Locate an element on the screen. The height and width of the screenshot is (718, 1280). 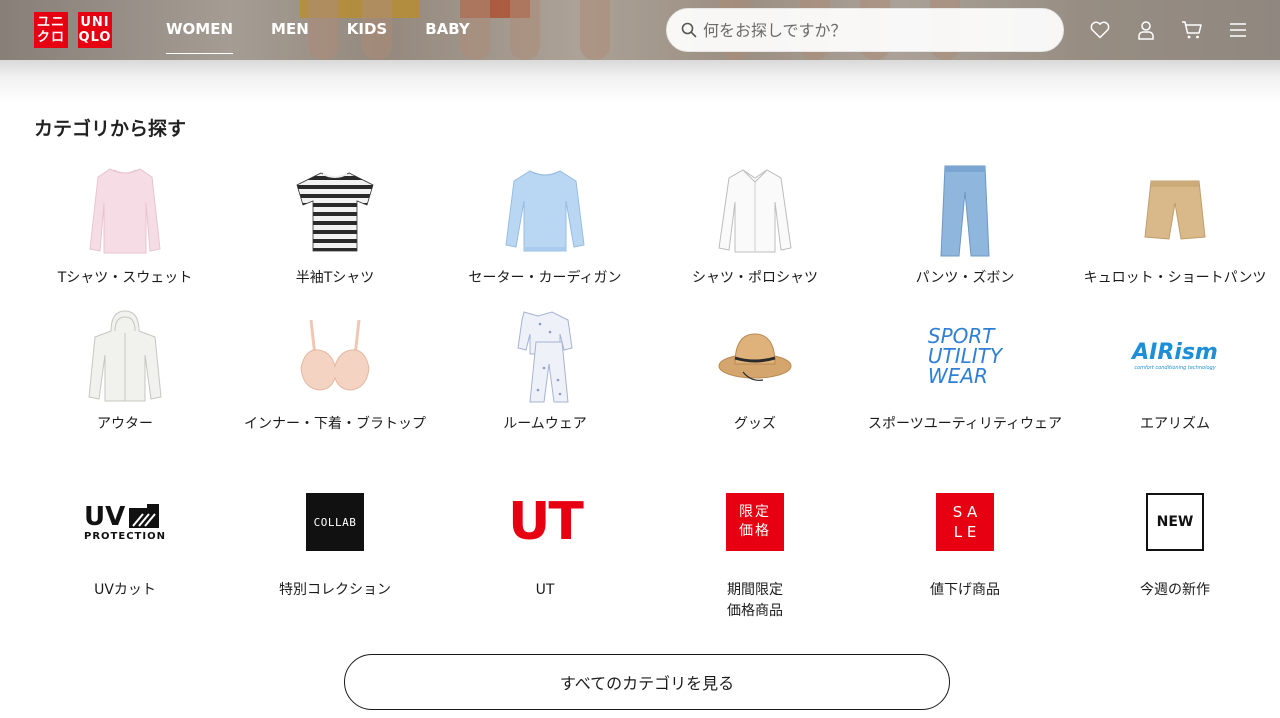
search-box is located at coordinates (865, 30).